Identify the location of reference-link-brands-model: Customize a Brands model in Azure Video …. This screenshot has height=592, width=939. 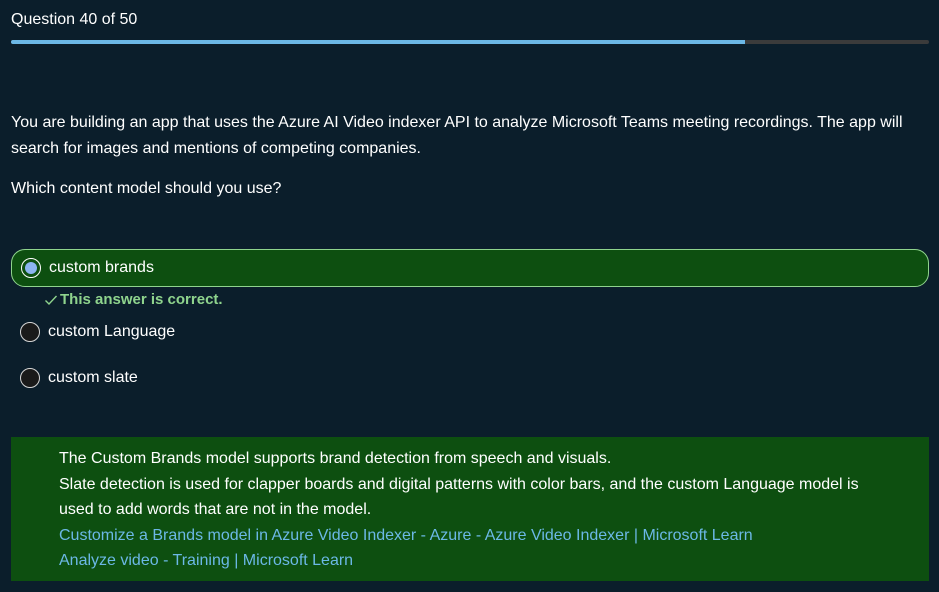
(494, 536).